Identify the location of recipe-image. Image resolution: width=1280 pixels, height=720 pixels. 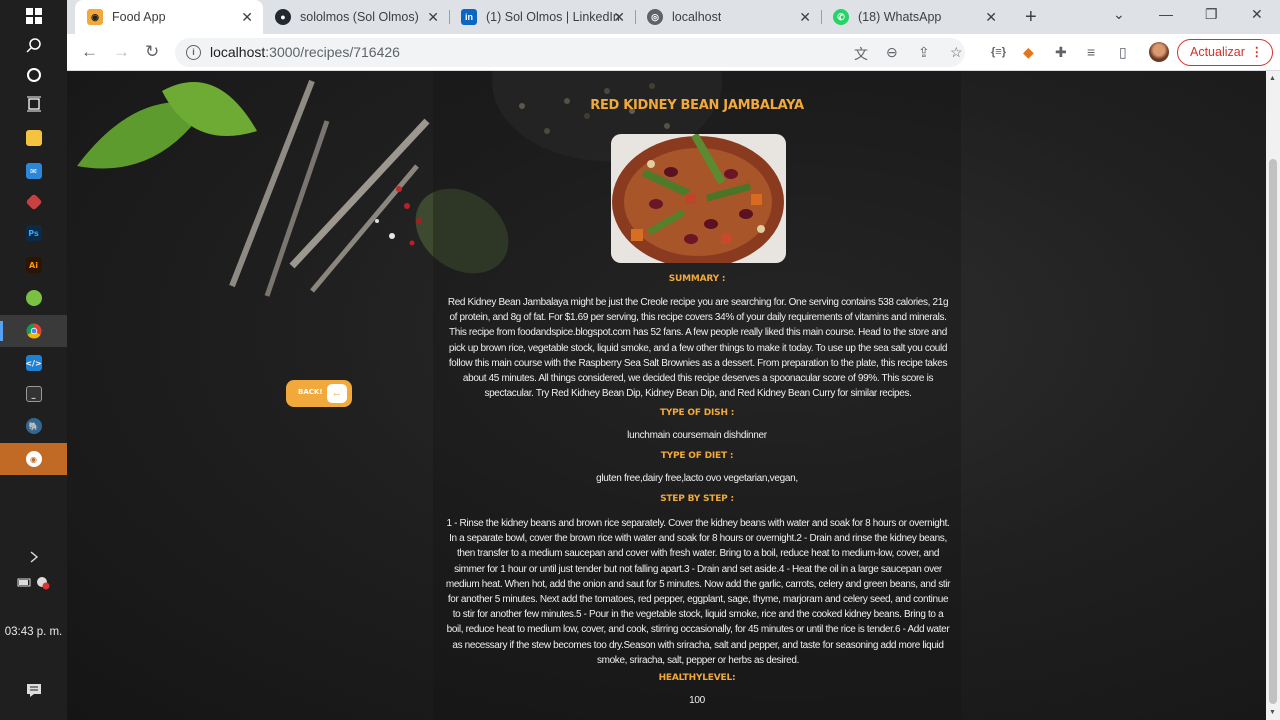
(698, 198).